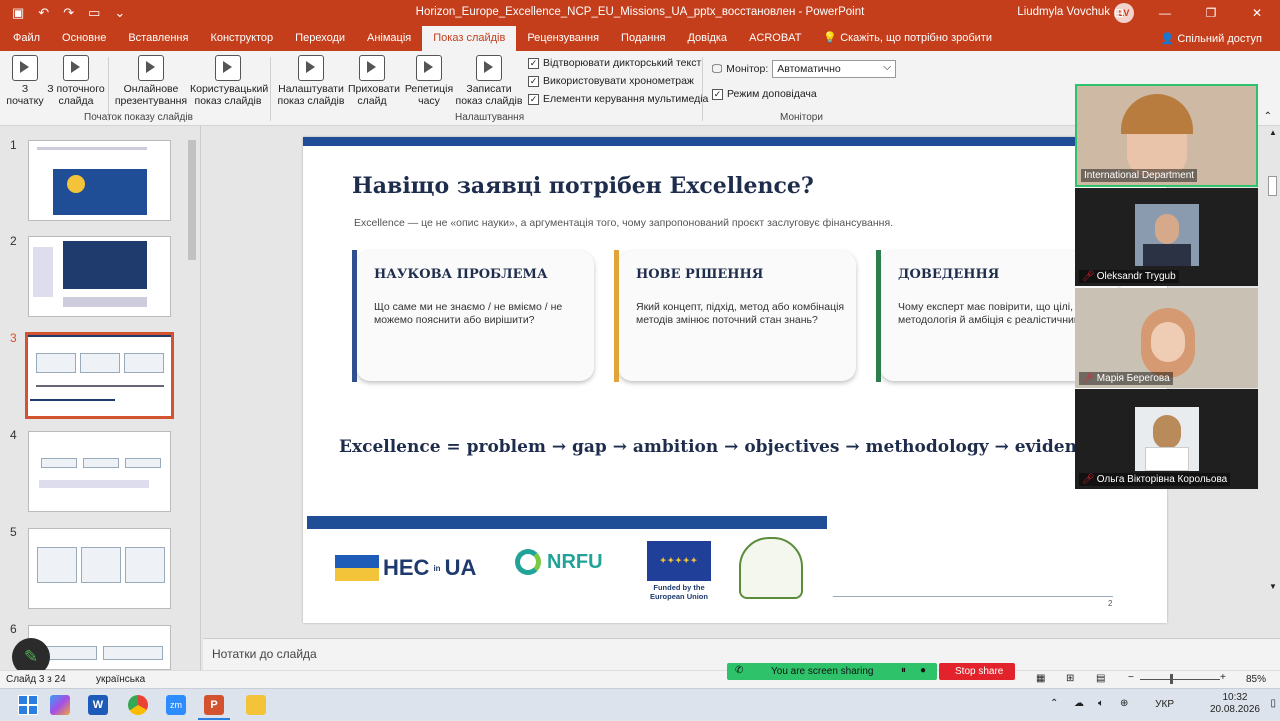 The height and width of the screenshot is (721, 1280). I want to click on hide-slide-button: Приховати слайд, so click(374, 81).